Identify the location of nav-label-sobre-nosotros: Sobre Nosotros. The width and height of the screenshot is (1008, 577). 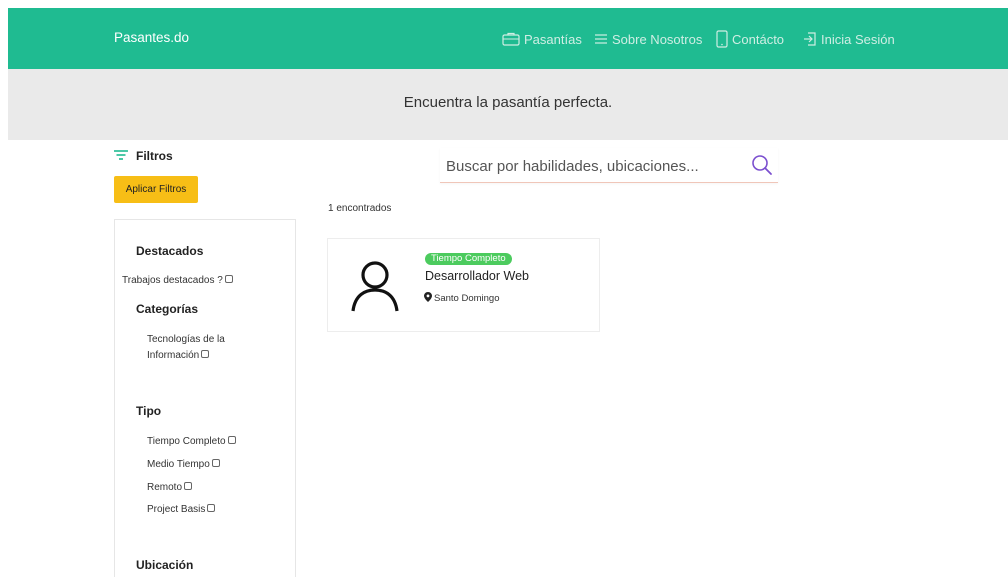
(657, 39).